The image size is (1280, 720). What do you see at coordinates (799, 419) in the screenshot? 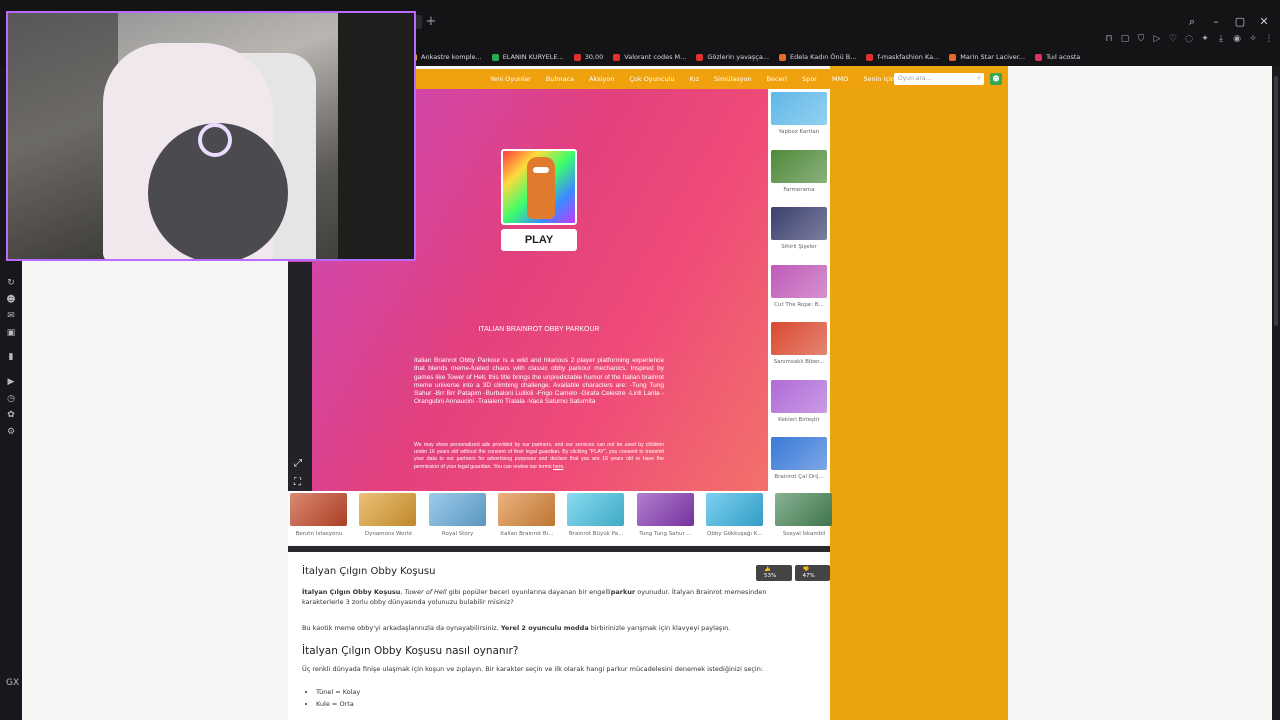
I see `game-tile-label: Kekleri Birleştir` at bounding box center [799, 419].